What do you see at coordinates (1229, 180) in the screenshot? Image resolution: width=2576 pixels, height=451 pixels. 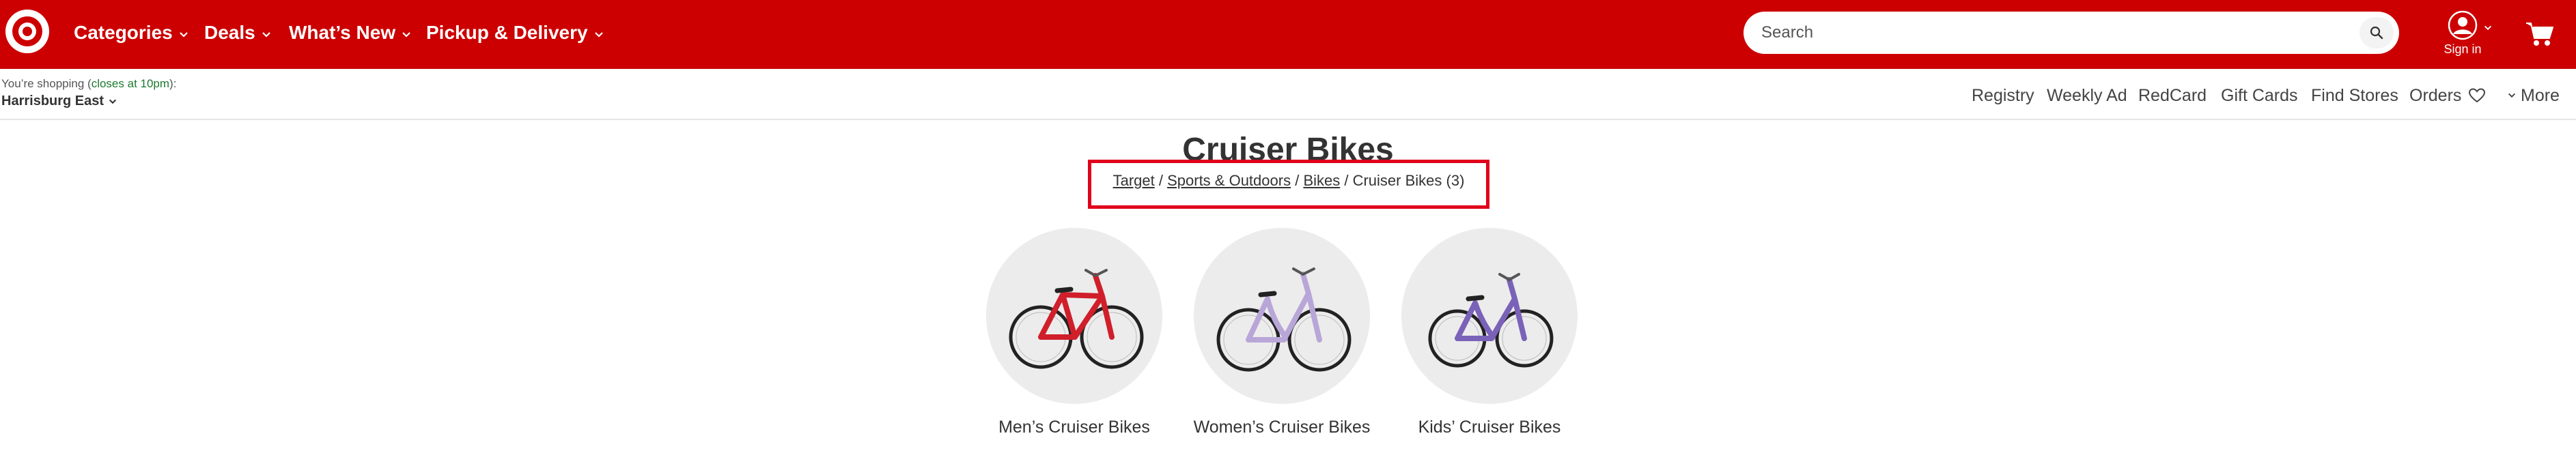 I see `breadcrumb-link-sports-outdoors: Sports & Outdoors` at bounding box center [1229, 180].